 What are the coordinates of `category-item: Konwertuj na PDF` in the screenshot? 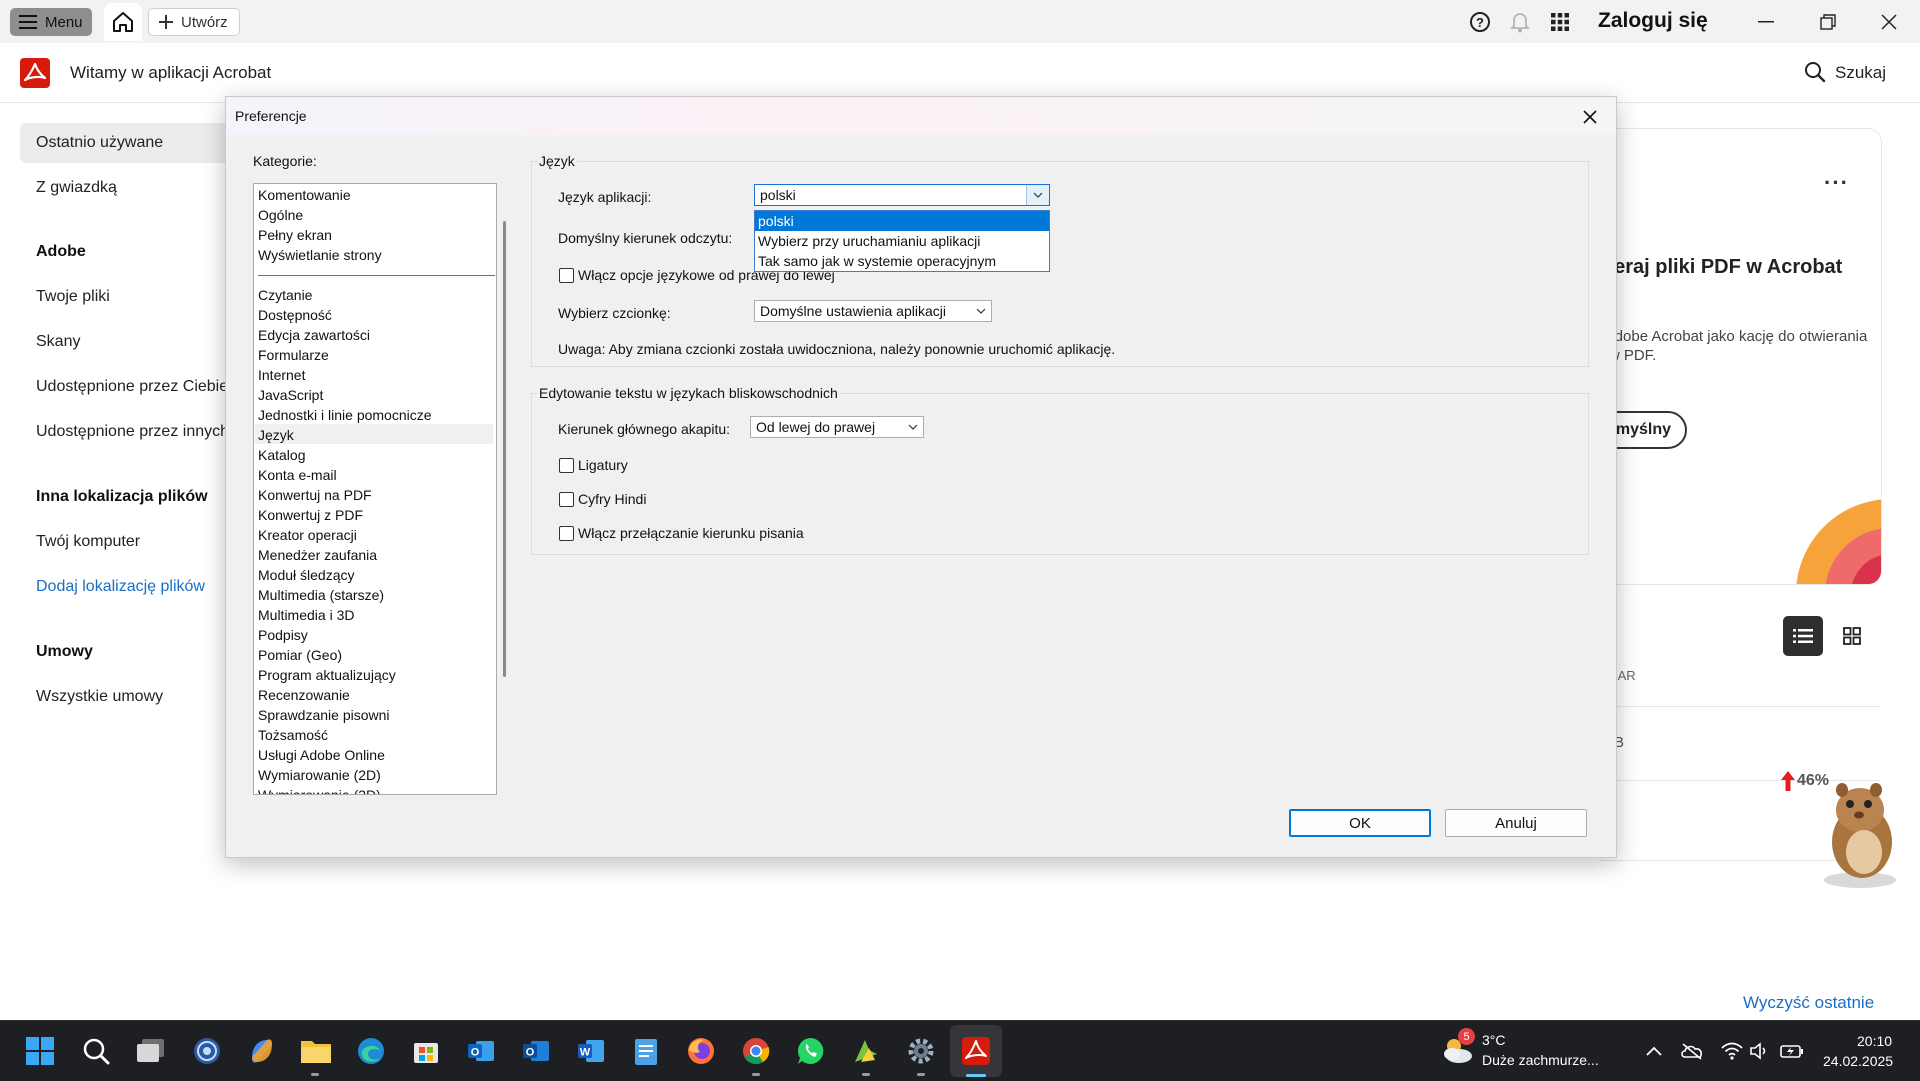 It's located at (315, 495).